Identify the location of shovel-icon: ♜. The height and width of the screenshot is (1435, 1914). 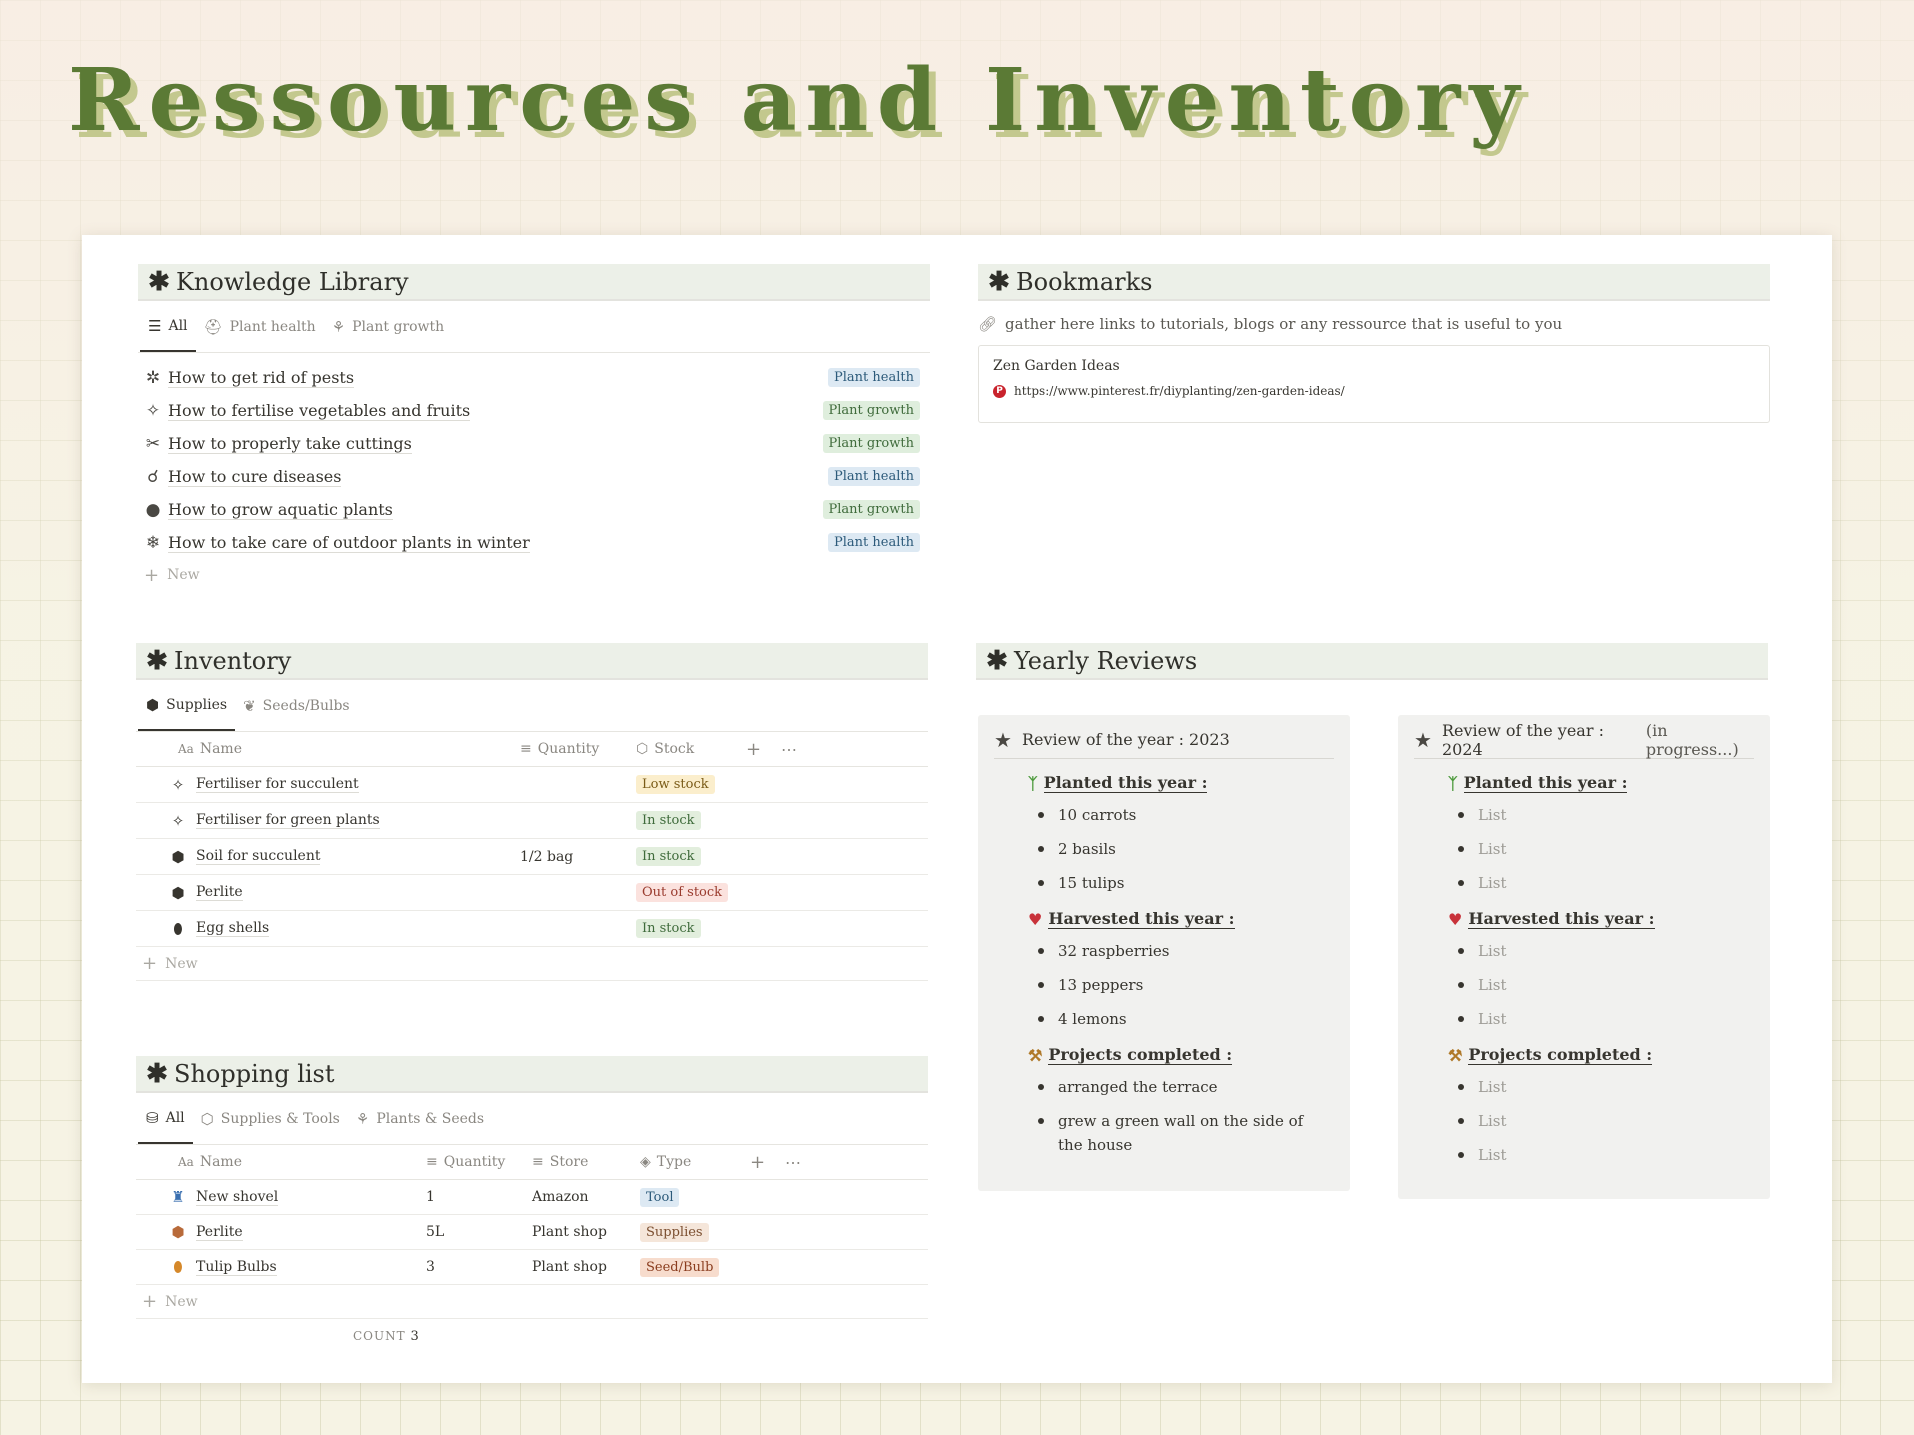
(178, 1197).